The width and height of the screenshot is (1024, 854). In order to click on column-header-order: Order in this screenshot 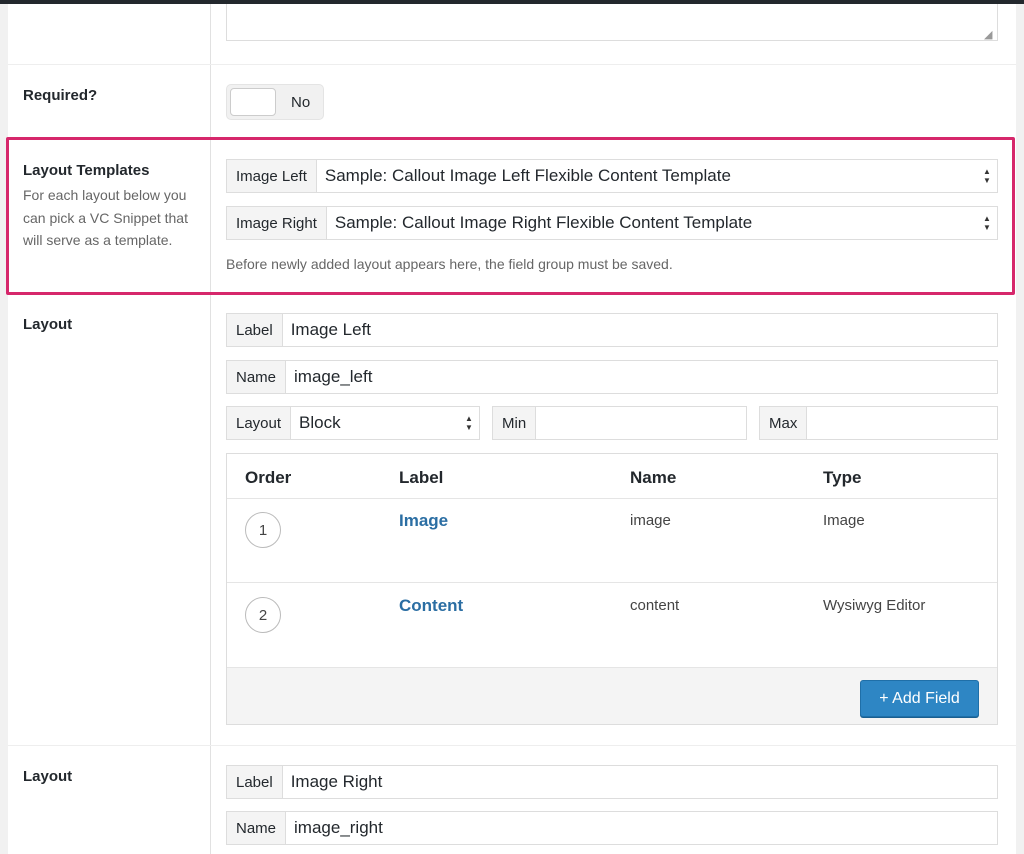, I will do `click(268, 477)`.